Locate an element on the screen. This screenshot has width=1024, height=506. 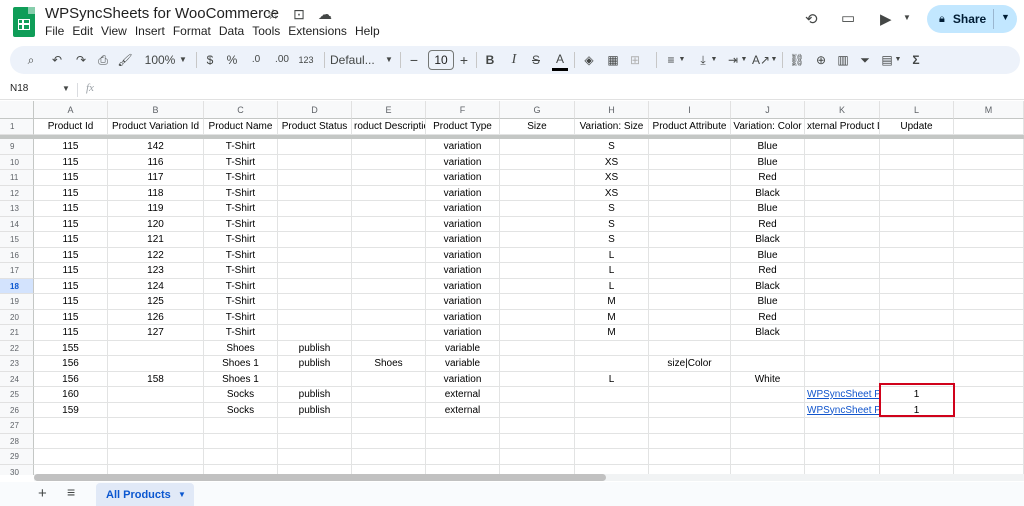
table-cell: L is located at coordinates (612, 255).